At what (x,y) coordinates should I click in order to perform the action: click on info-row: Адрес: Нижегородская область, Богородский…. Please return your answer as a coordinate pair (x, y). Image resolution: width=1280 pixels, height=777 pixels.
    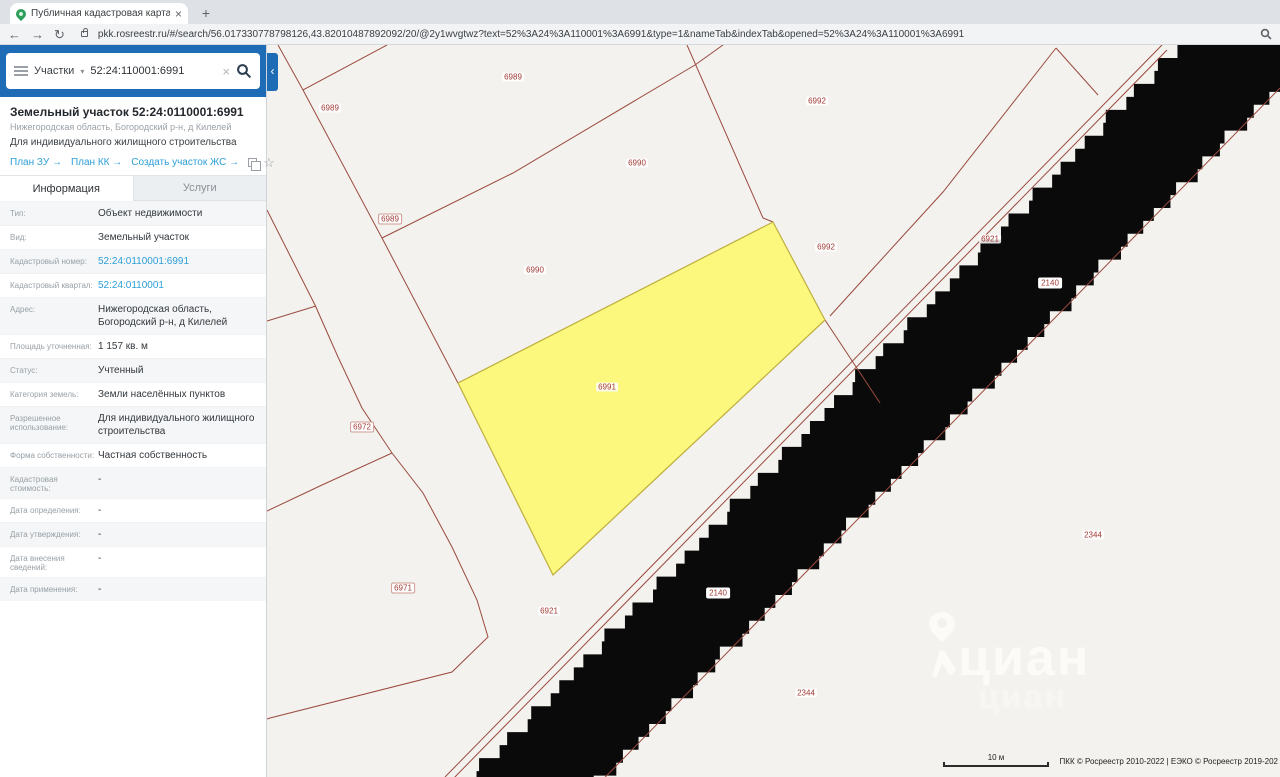
    Looking at the image, I should click on (133, 315).